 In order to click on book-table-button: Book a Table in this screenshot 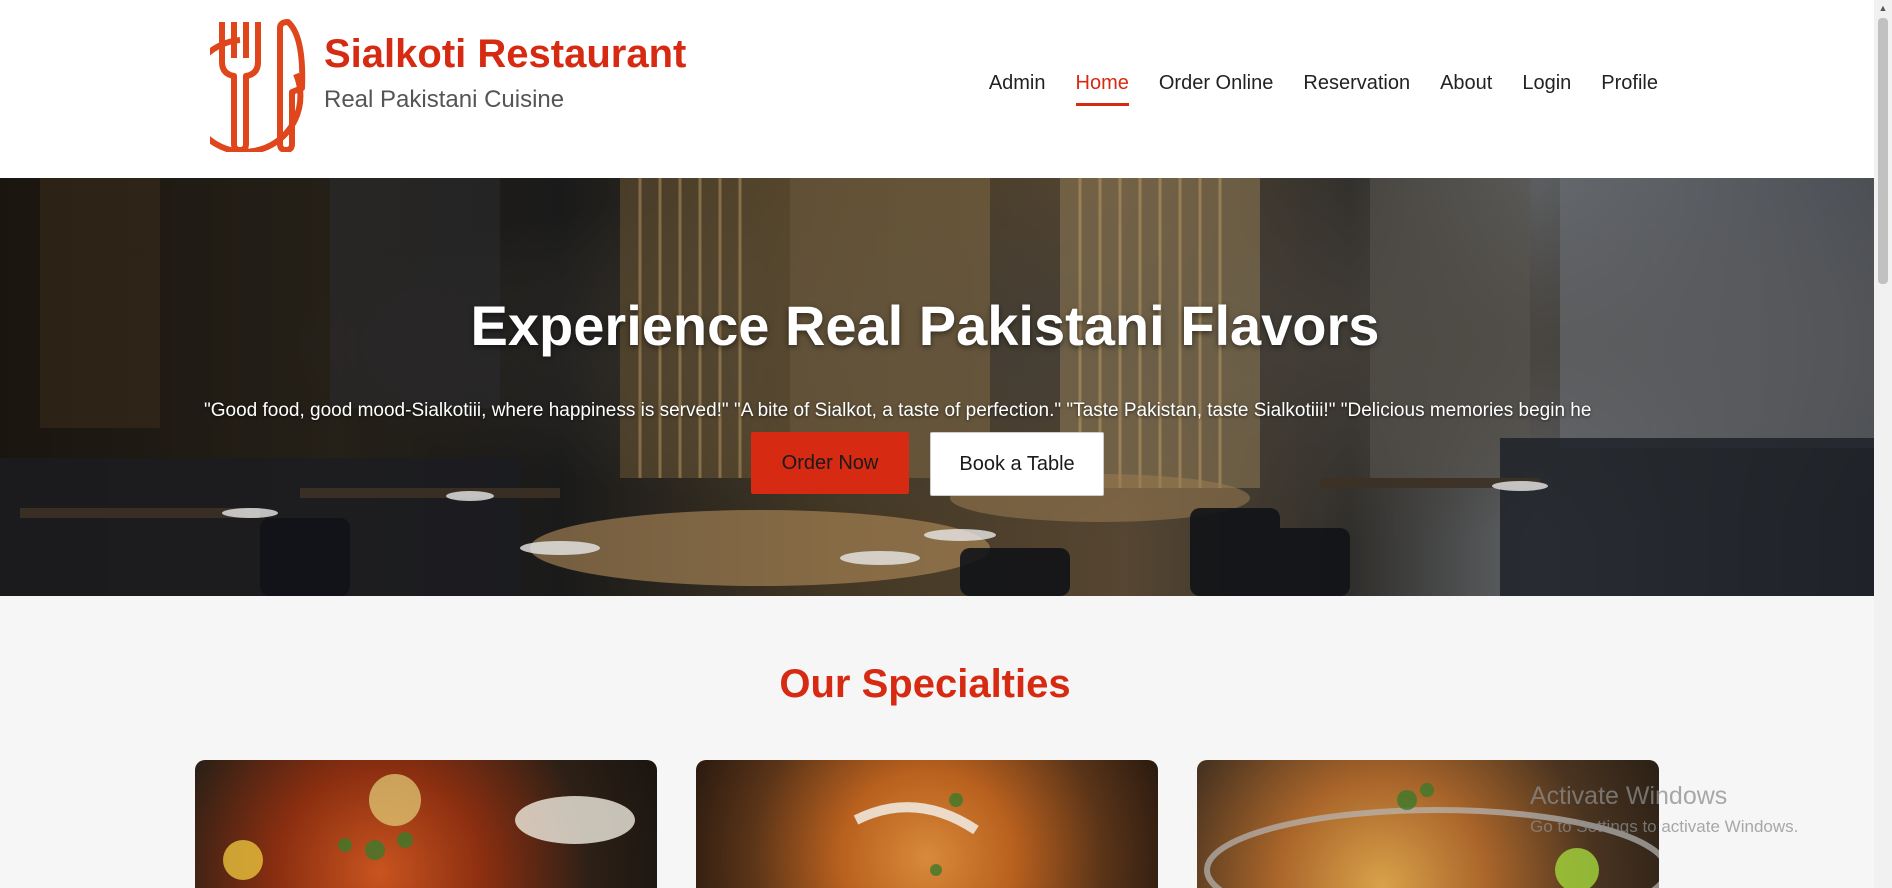, I will do `click(1017, 464)`.